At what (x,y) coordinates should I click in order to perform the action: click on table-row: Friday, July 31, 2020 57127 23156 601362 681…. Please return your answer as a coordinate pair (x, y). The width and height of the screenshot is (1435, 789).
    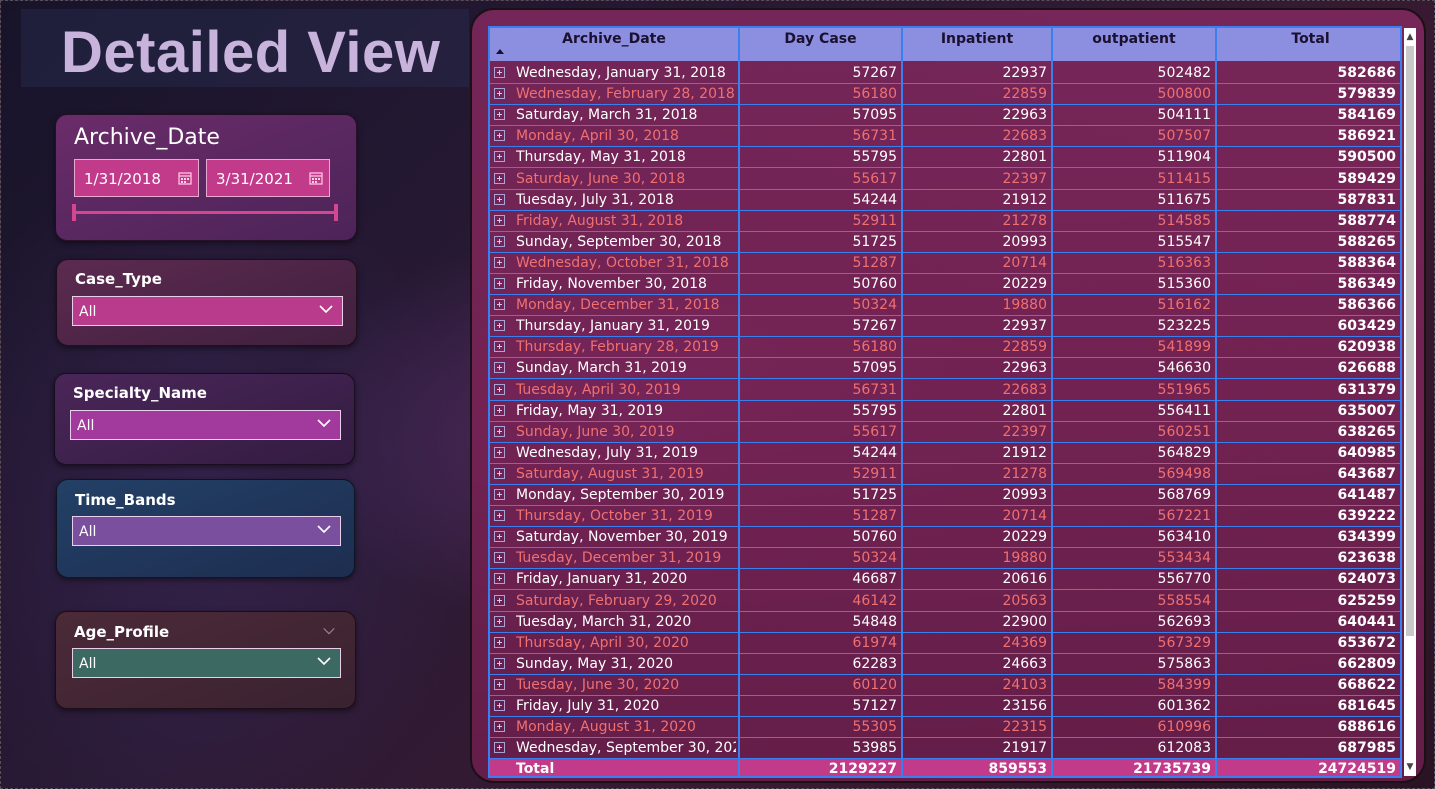
    Looking at the image, I should click on (945, 707).